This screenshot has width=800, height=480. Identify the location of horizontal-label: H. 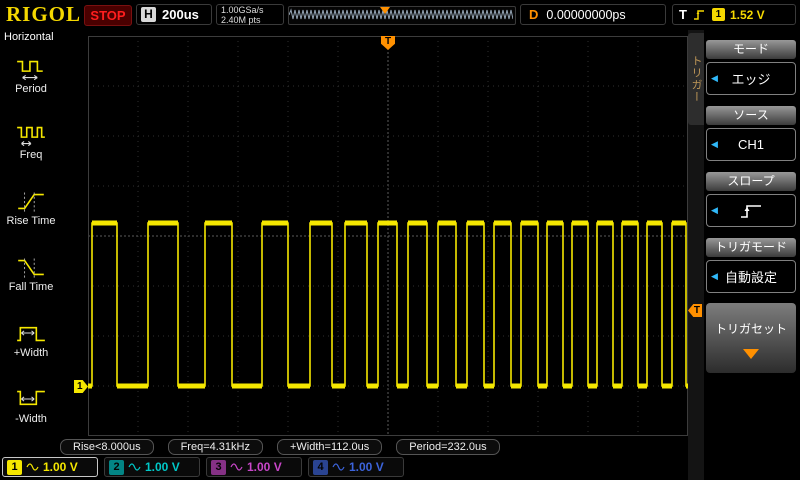
(148, 14).